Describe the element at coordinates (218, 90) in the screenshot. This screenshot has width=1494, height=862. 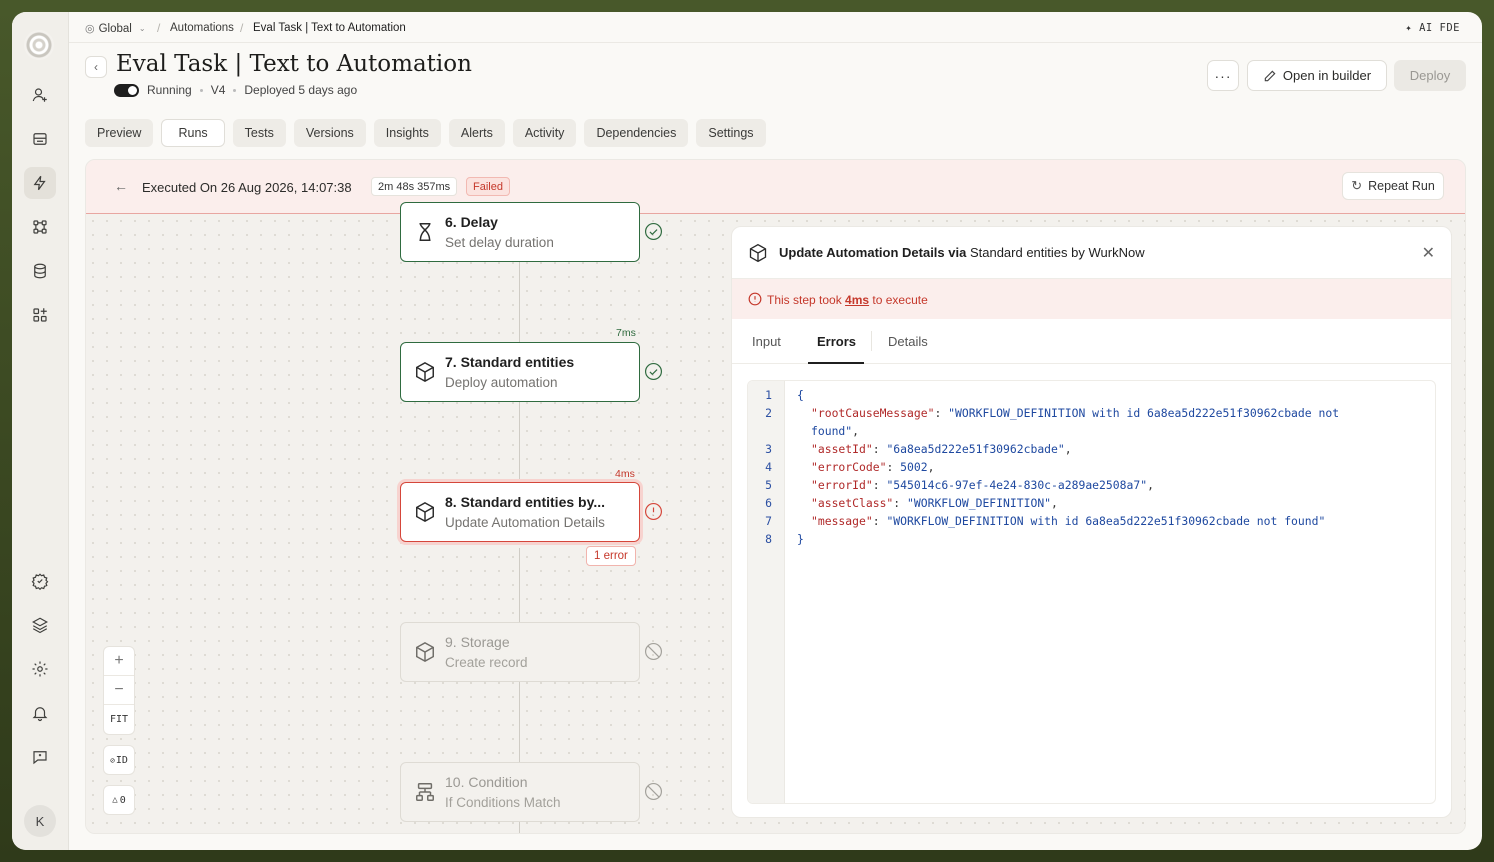
I see `version-text: V4` at that location.